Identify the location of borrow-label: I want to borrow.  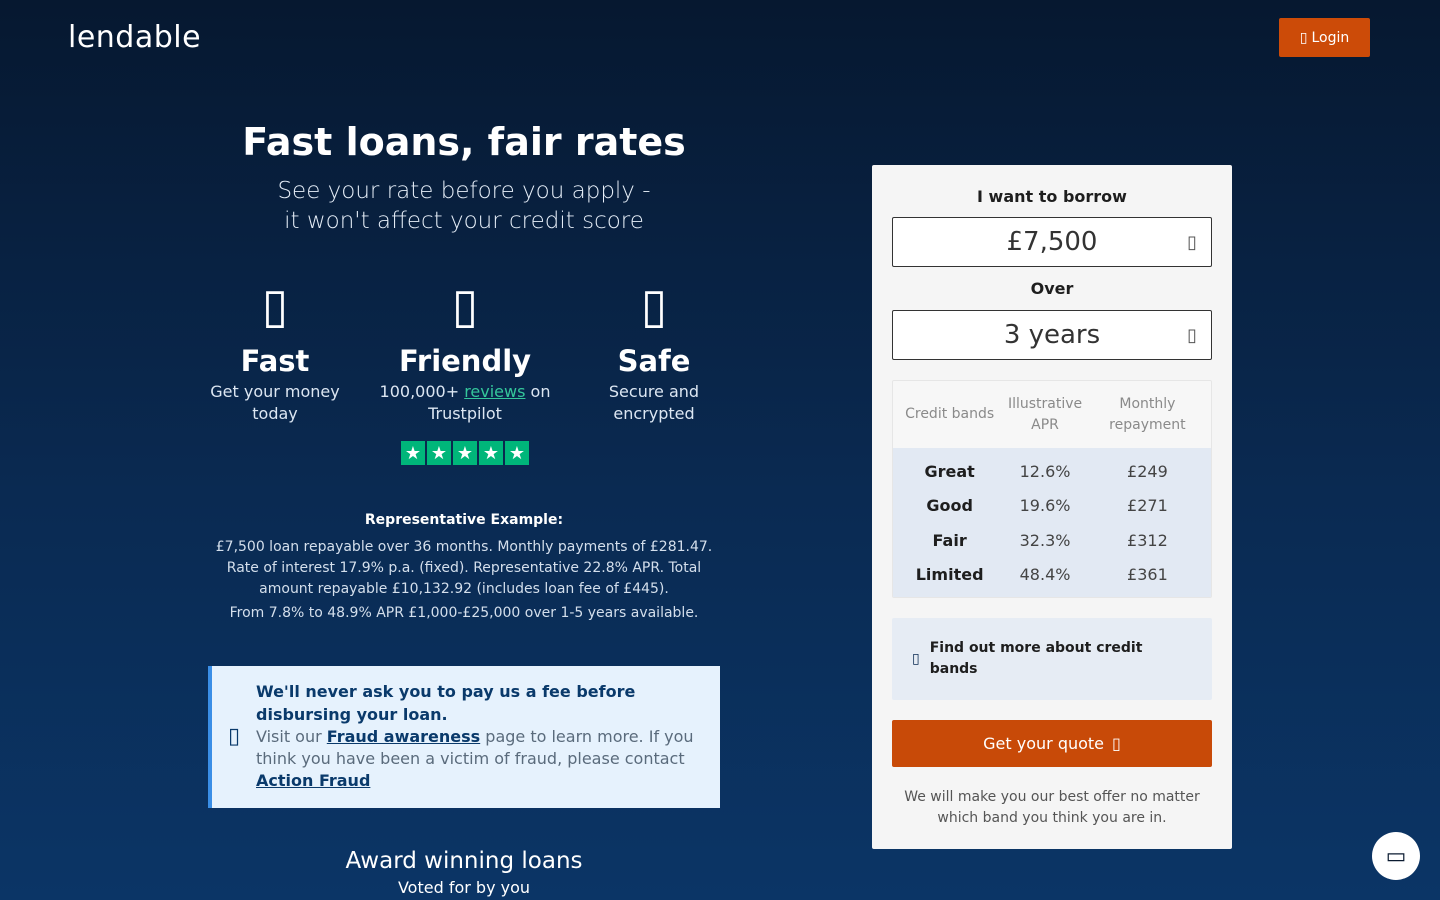
(1052, 196).